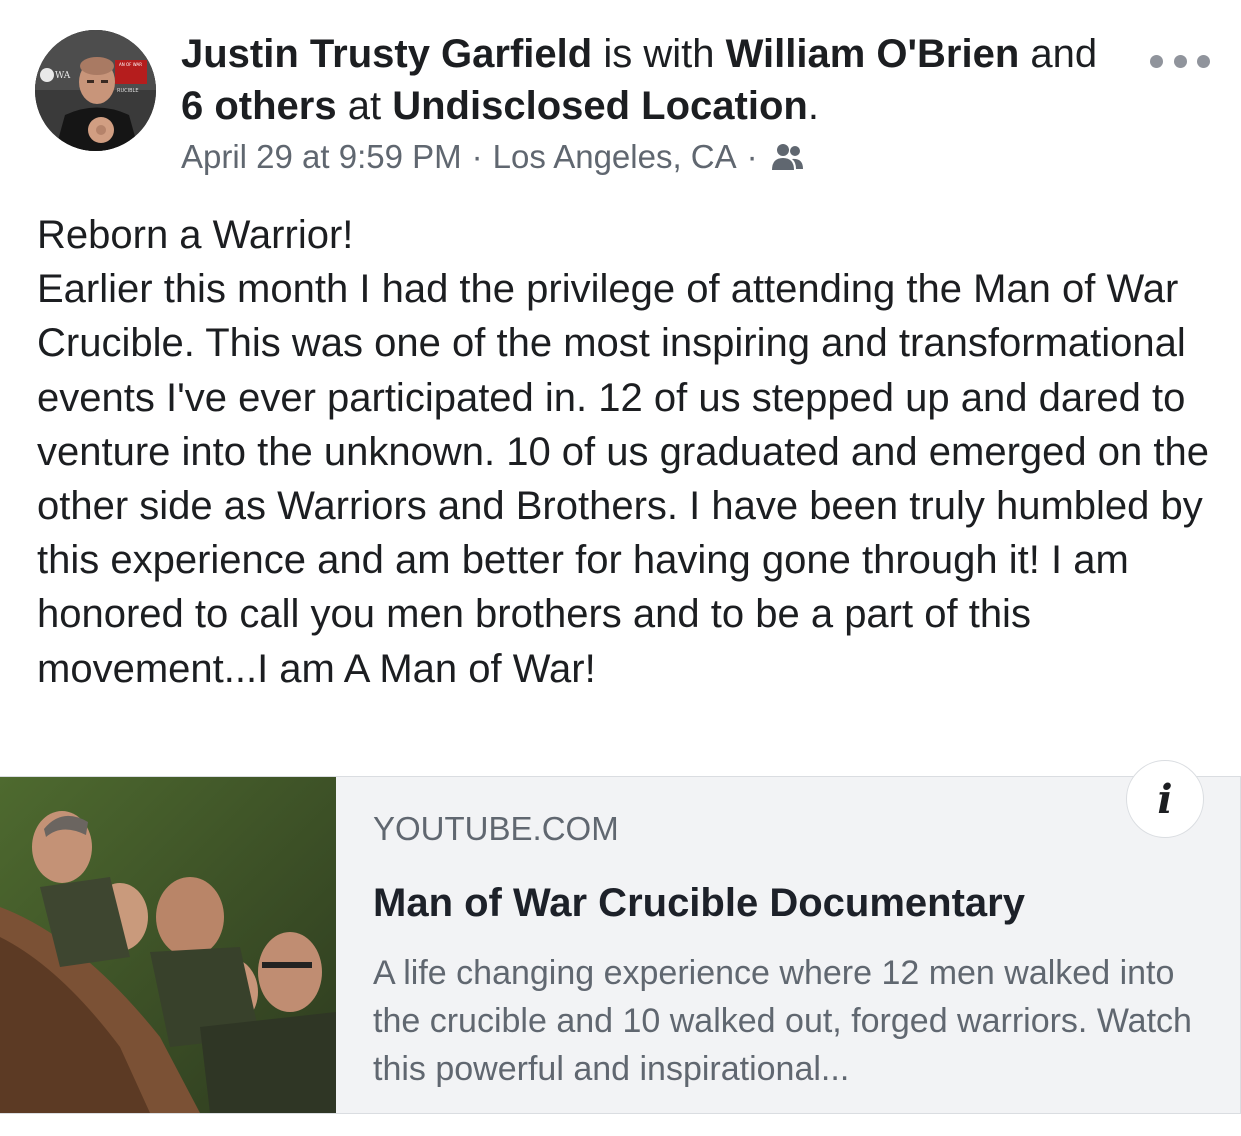  I want to click on timestamp-link: April 29 at 9:59 PM, so click(321, 157).